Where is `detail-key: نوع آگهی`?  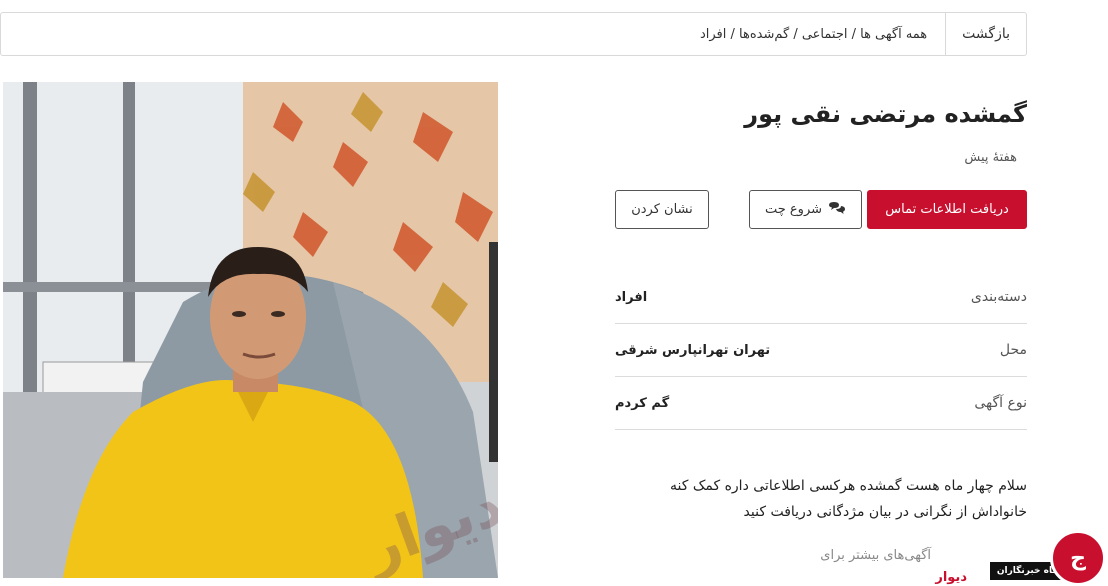 detail-key: نوع آگهی is located at coordinates (1000, 403).